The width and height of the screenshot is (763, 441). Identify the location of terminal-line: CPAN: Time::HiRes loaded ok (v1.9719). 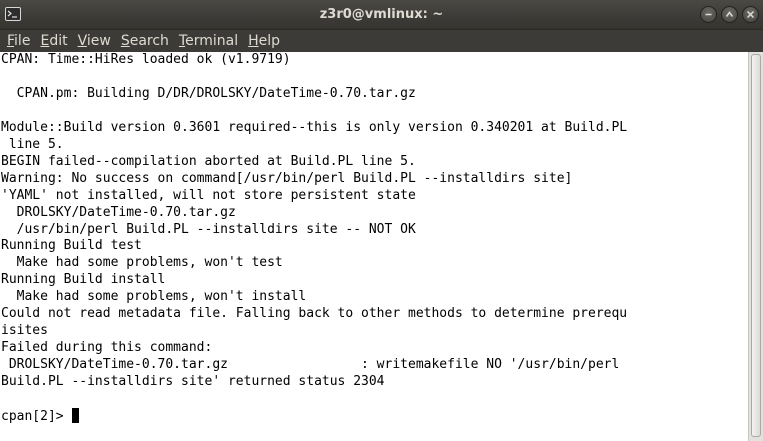
(146, 59).